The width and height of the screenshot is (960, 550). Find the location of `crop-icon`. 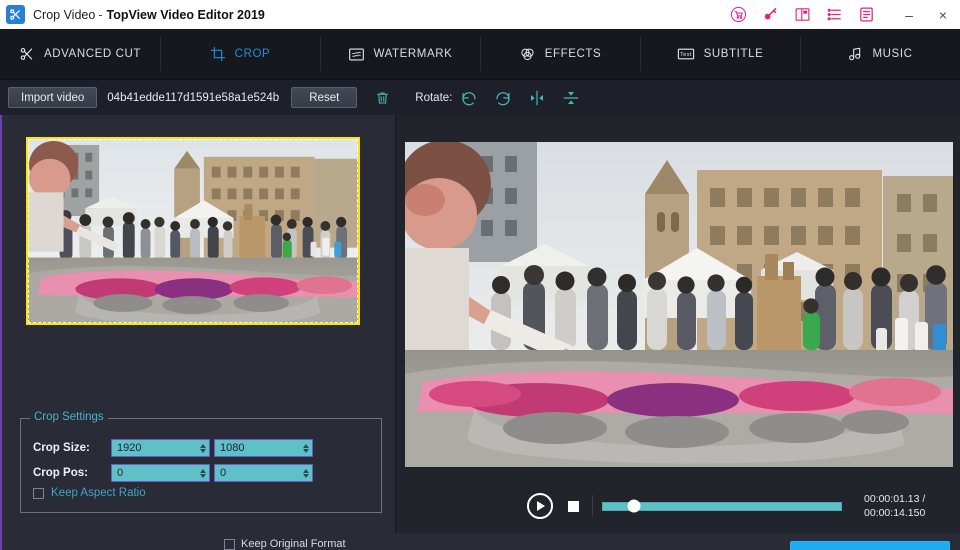

crop-icon is located at coordinates (218, 54).